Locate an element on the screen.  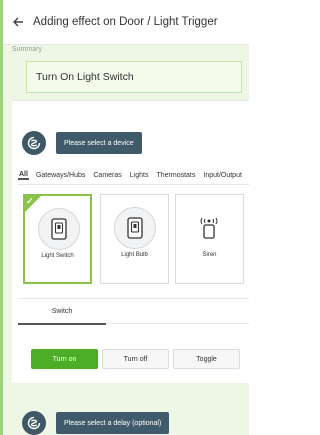
device-card-light-switch: ✓ Light Switch is located at coordinates (57, 239).